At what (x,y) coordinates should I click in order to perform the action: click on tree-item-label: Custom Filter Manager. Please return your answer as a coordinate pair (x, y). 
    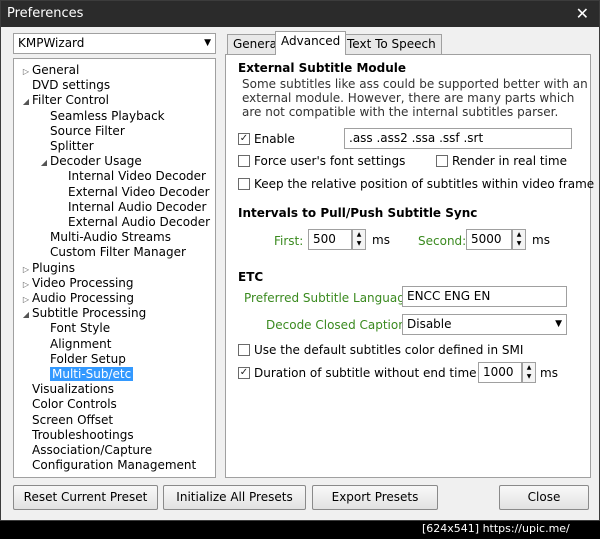
    Looking at the image, I should click on (118, 252).